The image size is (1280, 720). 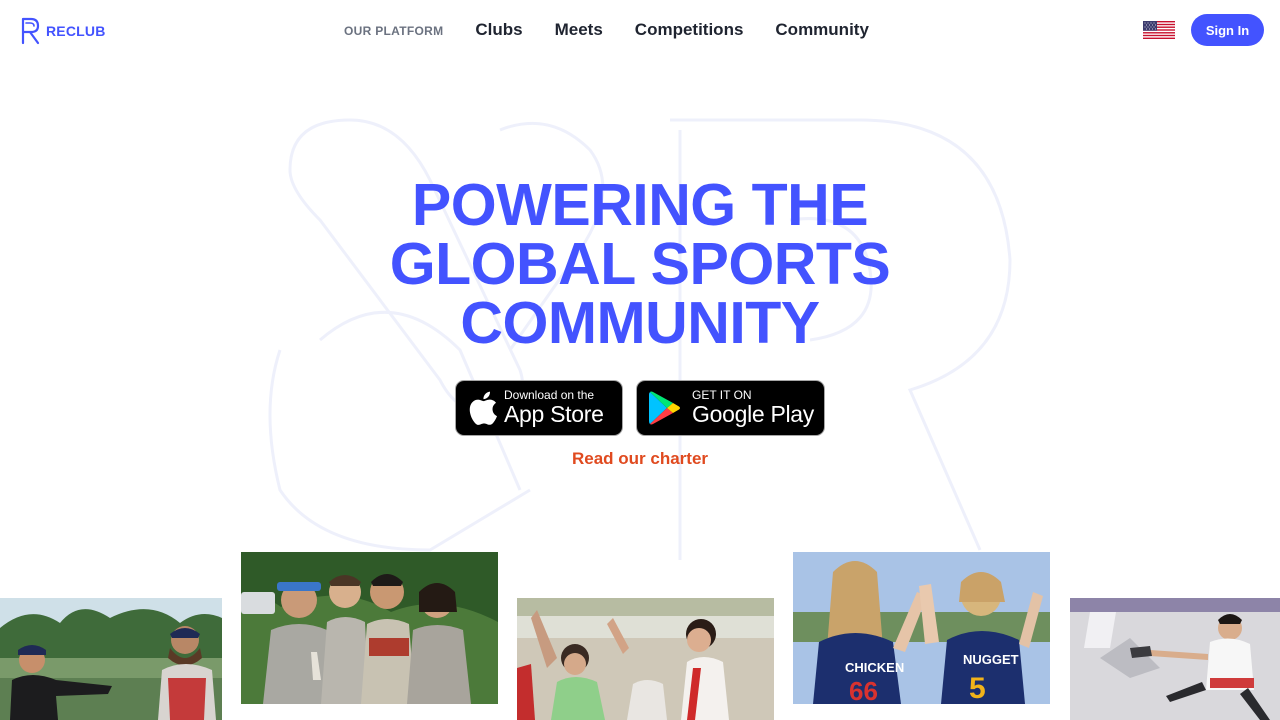 I want to click on hero-title-line-2: GLOBAL SPORTS, so click(x=640, y=264).